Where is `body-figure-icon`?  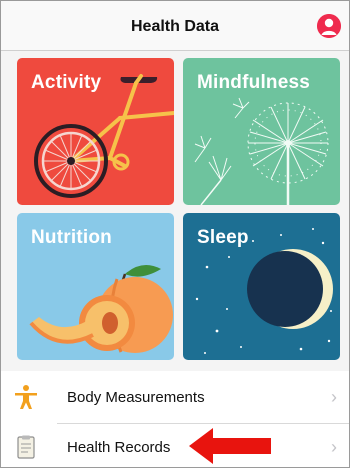
body-figure-icon is located at coordinates (26, 397).